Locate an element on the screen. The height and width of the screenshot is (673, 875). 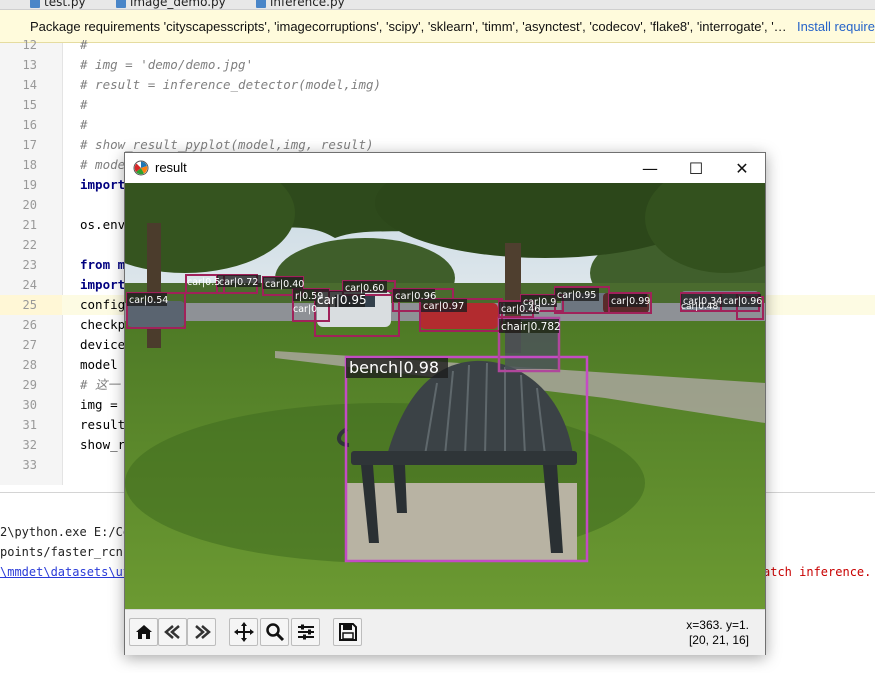
cursor-position: x=363. y=1. is located at coordinates (717, 625).